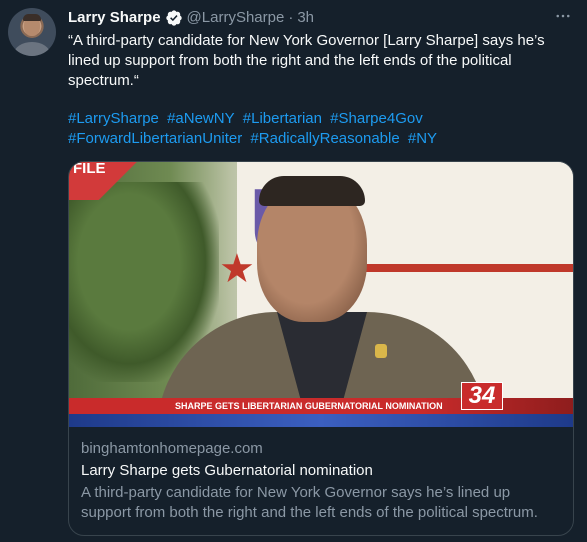 The width and height of the screenshot is (587, 542). Describe the element at coordinates (422, 138) in the screenshot. I see `hashtag-link: #NY` at that location.